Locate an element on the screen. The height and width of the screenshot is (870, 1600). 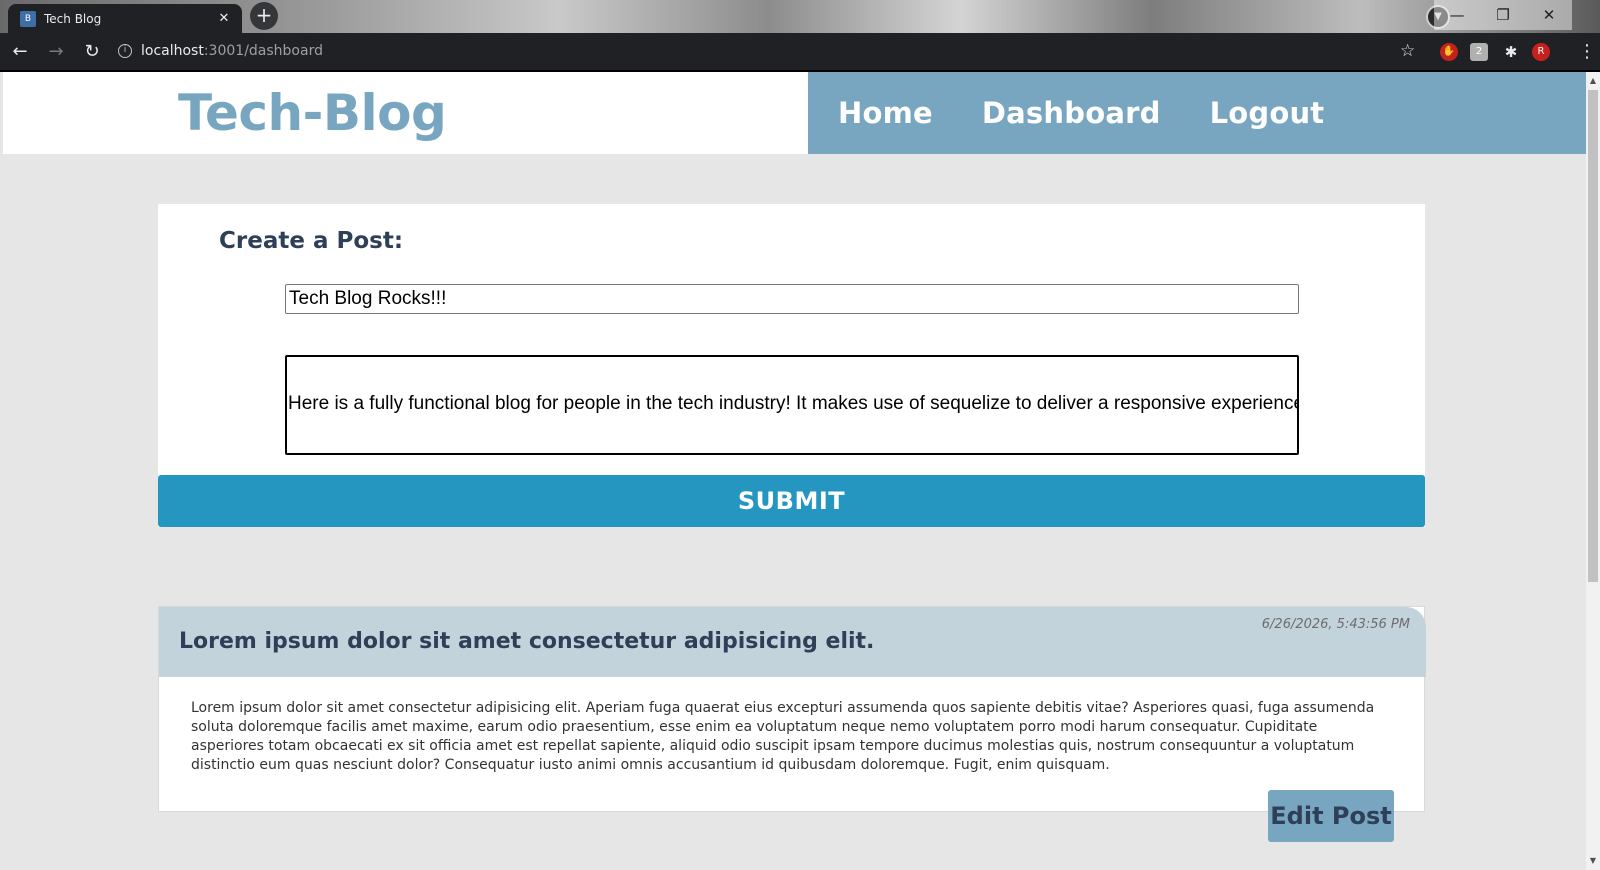
submit-button: SUBMIT is located at coordinates (791, 501).